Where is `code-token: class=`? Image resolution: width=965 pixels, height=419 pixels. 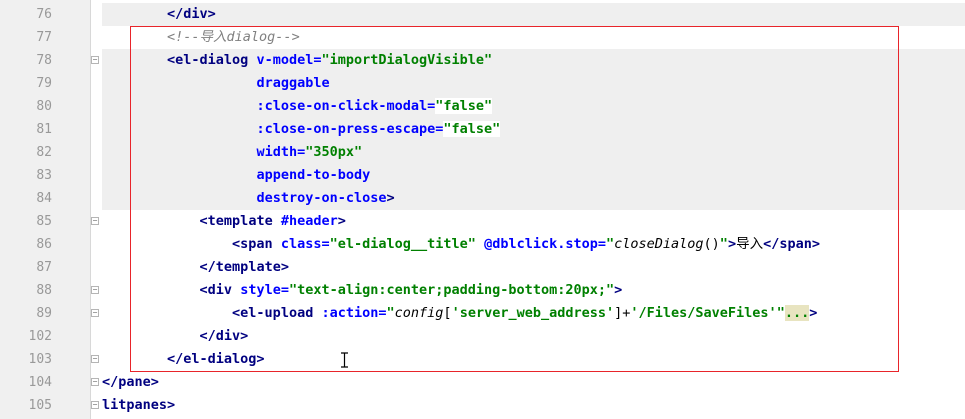 code-token: class= is located at coordinates (305, 244).